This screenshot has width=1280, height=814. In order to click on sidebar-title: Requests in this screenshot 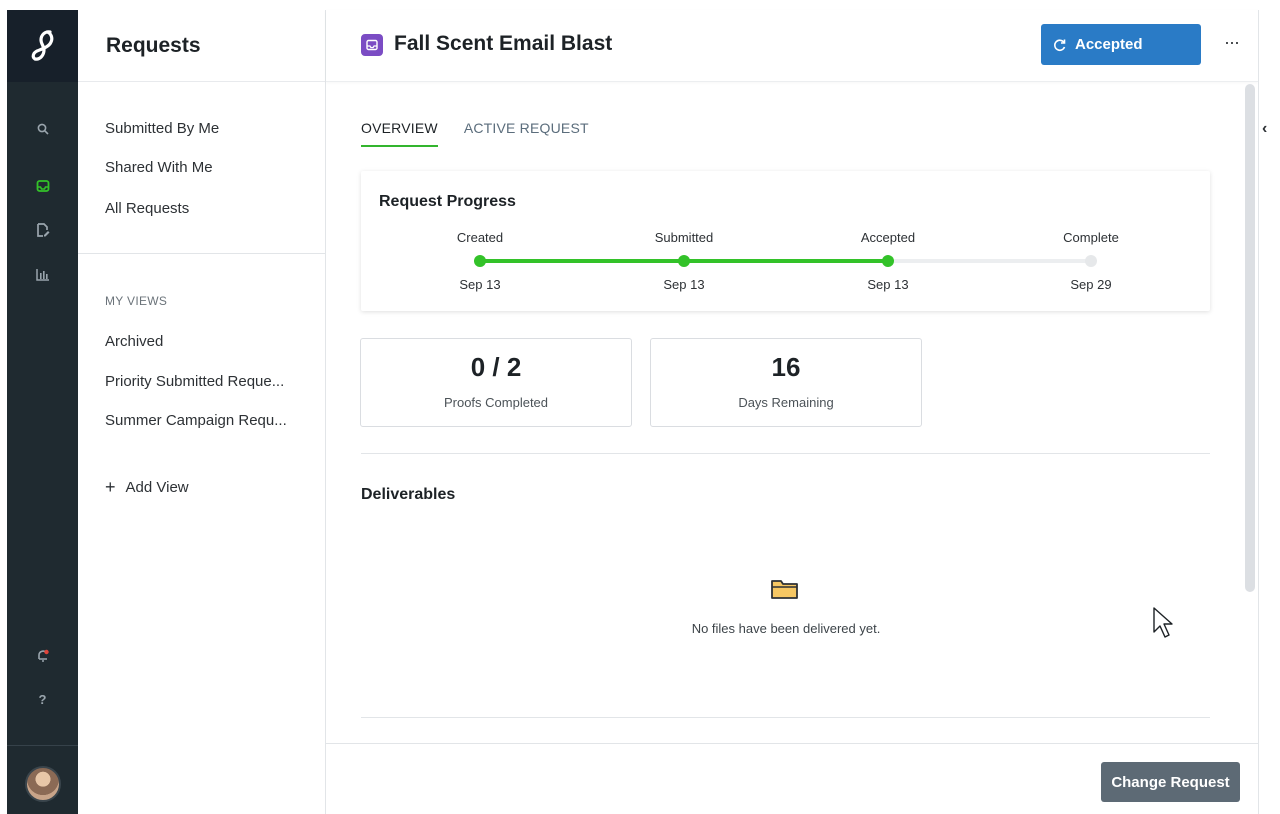, I will do `click(153, 45)`.